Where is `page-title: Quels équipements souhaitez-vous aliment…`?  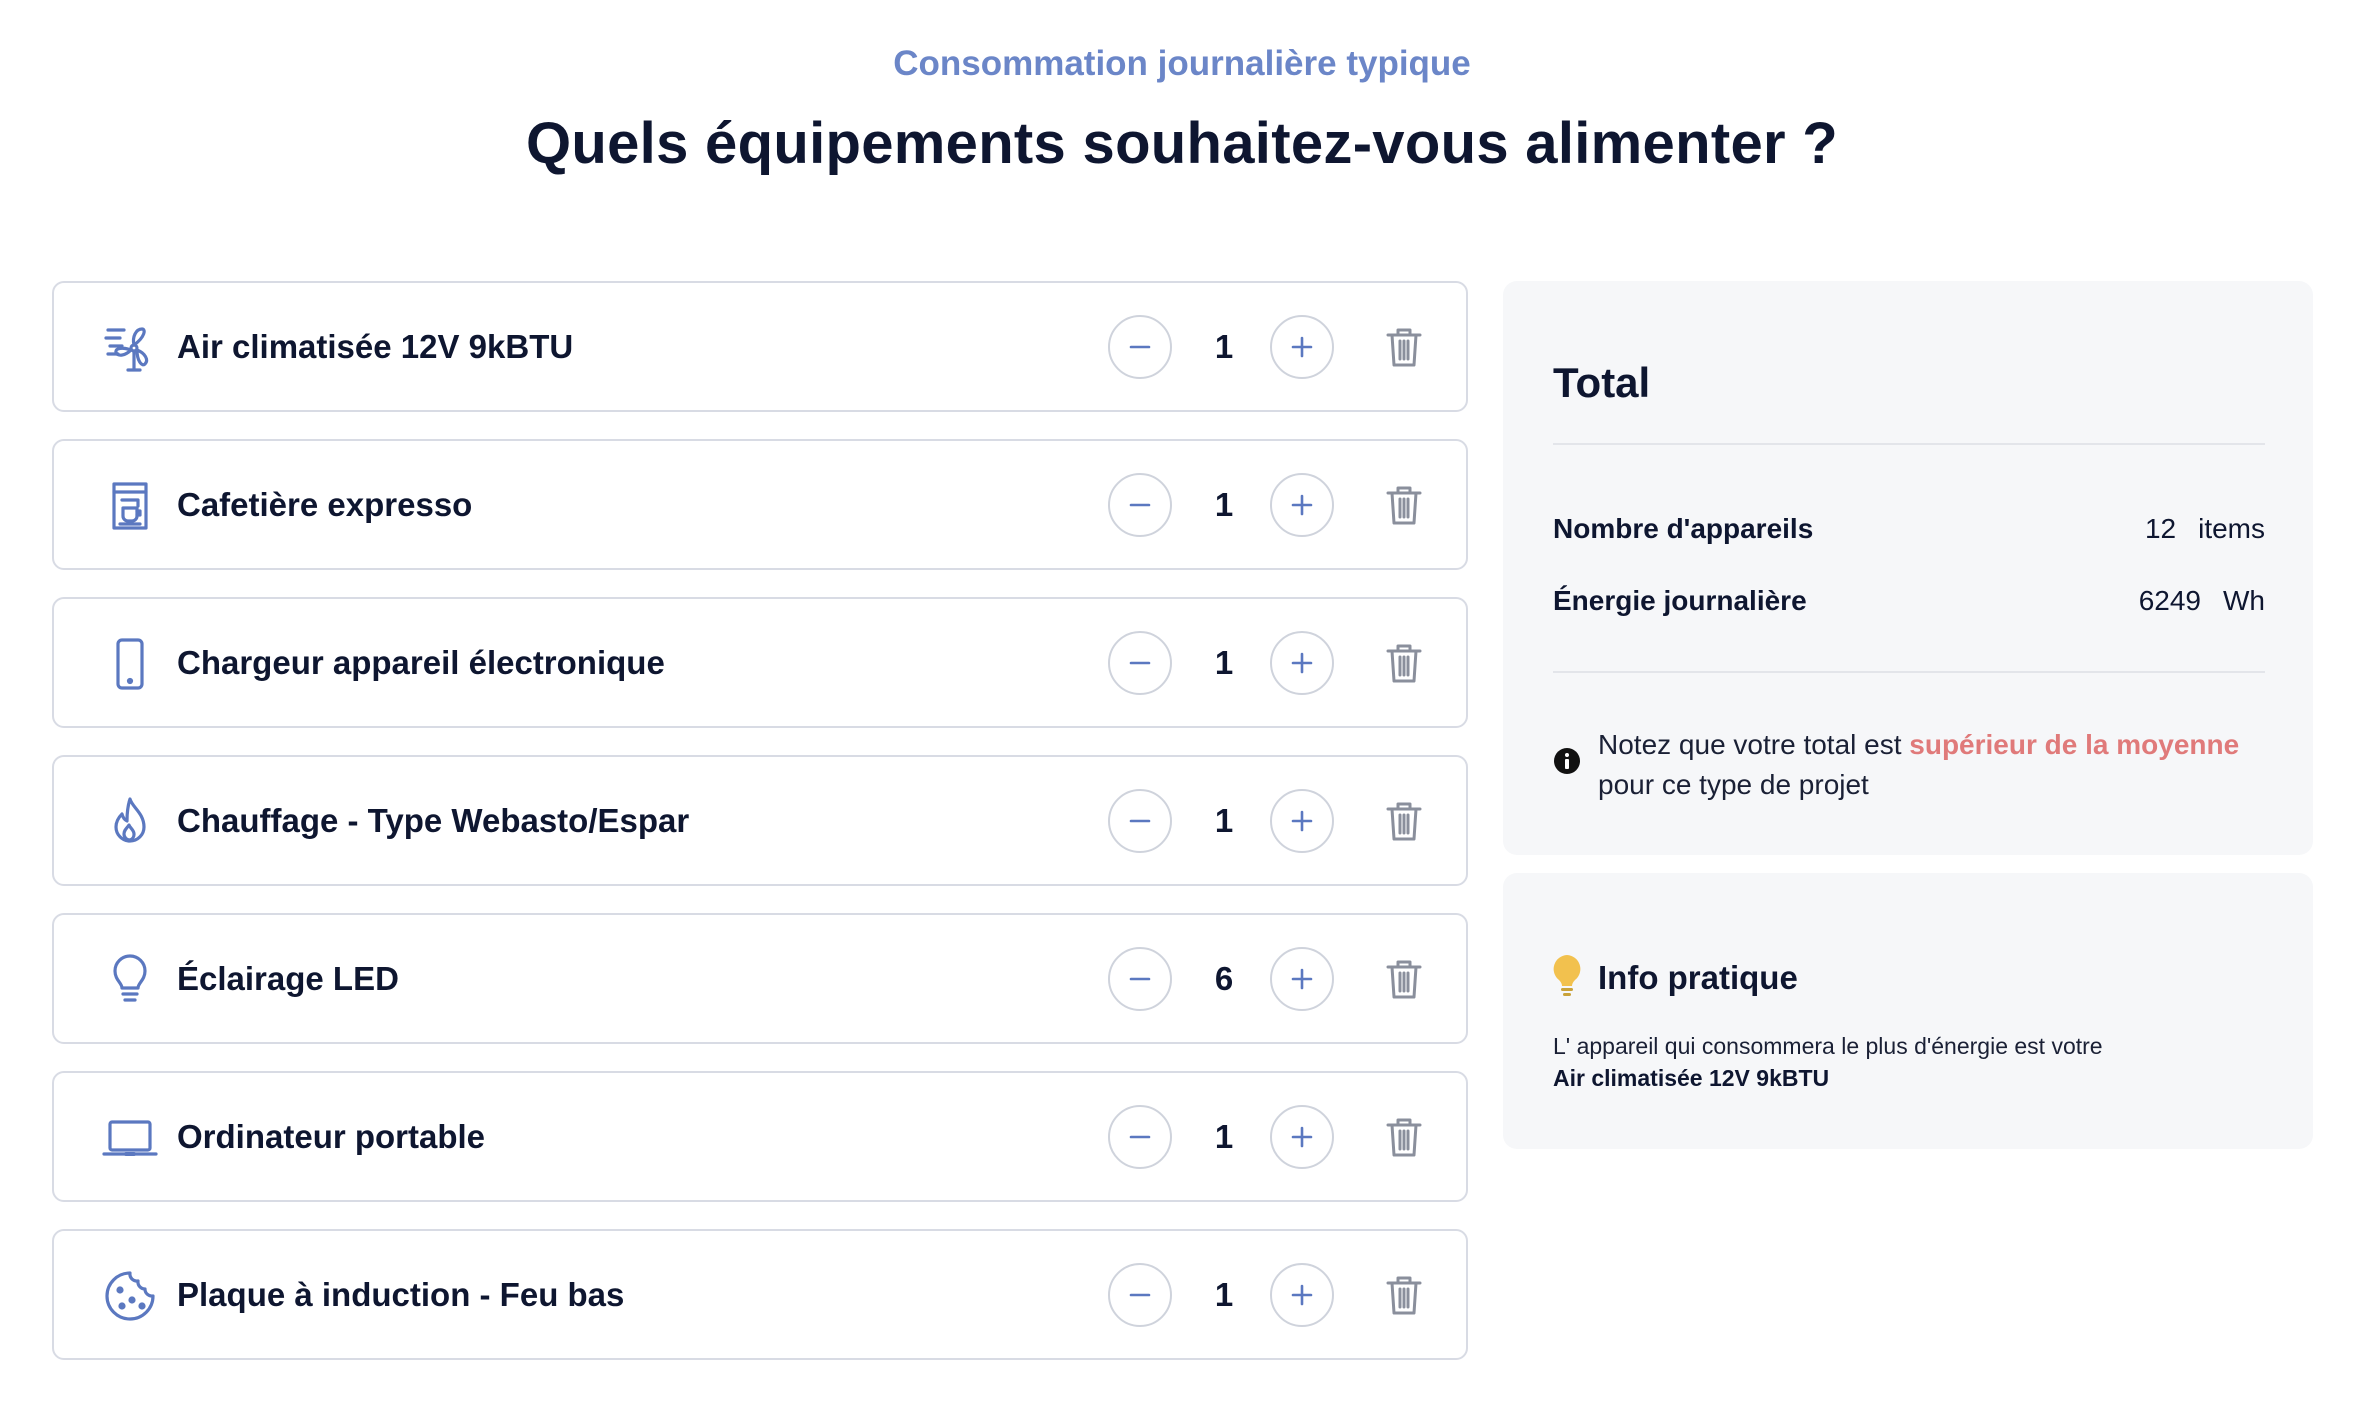 page-title: Quels équipements souhaitez-vous aliment… is located at coordinates (1182, 143).